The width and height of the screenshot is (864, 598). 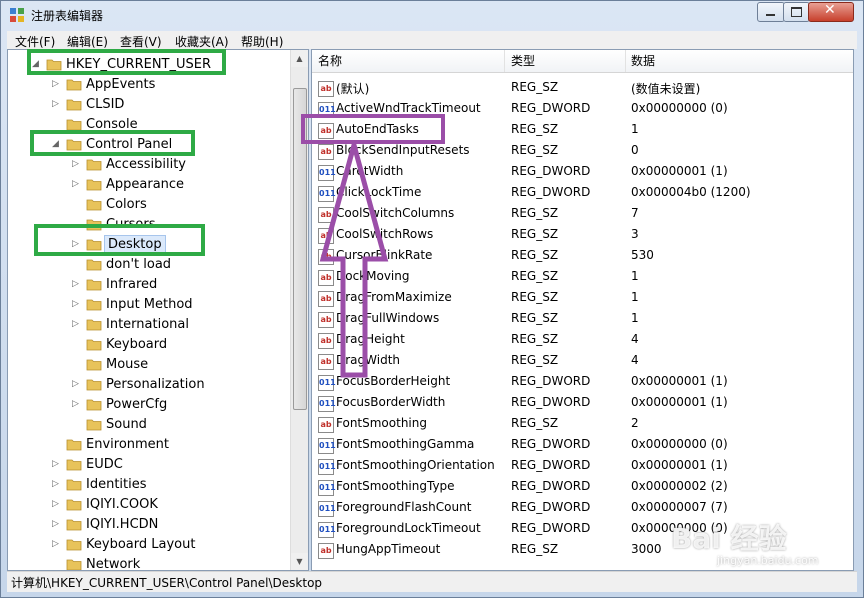 I want to click on tree-node: Network, so click(x=172, y=562).